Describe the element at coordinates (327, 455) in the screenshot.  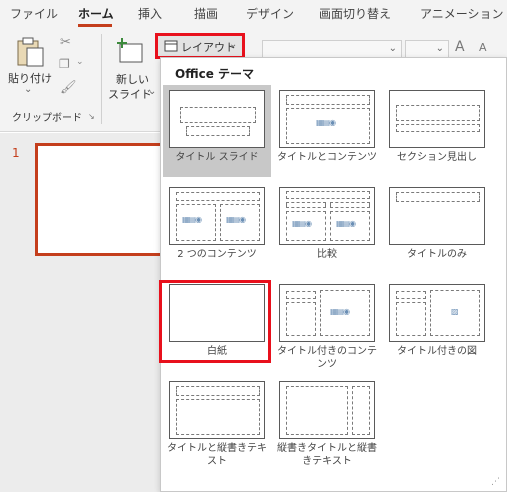
I see `layout-name: 縦書きタイトルと縦書きテキスト` at that location.